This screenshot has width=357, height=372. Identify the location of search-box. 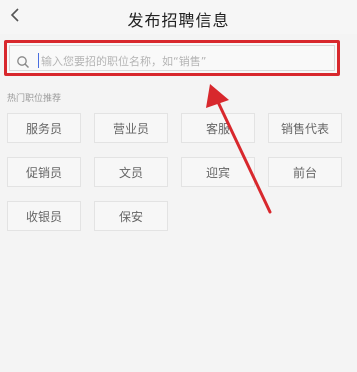
(172, 58).